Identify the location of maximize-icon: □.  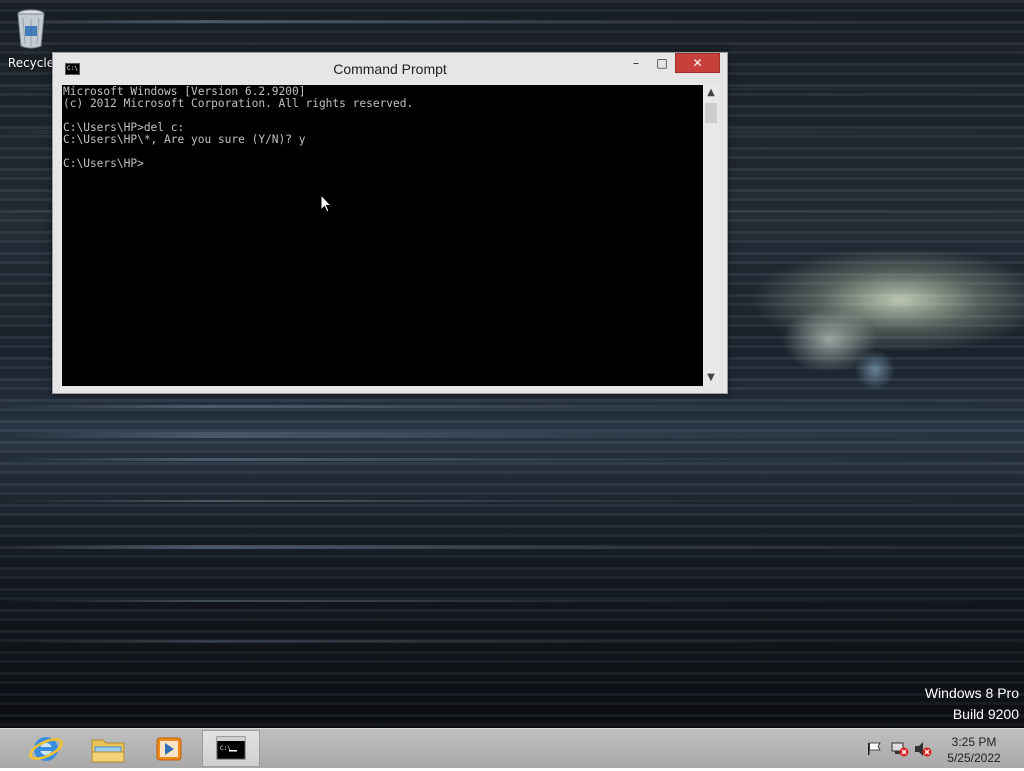
(662, 63).